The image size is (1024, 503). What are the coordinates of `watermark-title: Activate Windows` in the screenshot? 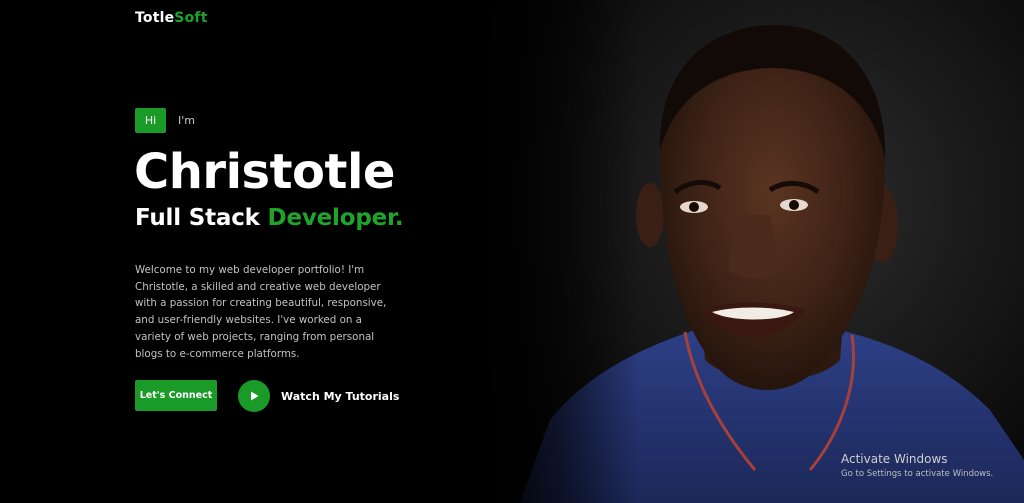 It's located at (894, 459).